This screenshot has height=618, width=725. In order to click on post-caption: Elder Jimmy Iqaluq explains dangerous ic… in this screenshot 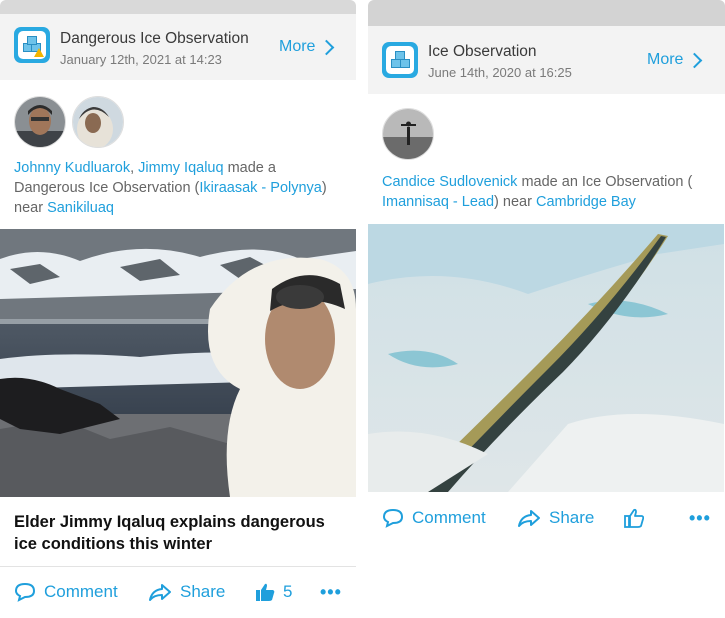, I will do `click(169, 533)`.